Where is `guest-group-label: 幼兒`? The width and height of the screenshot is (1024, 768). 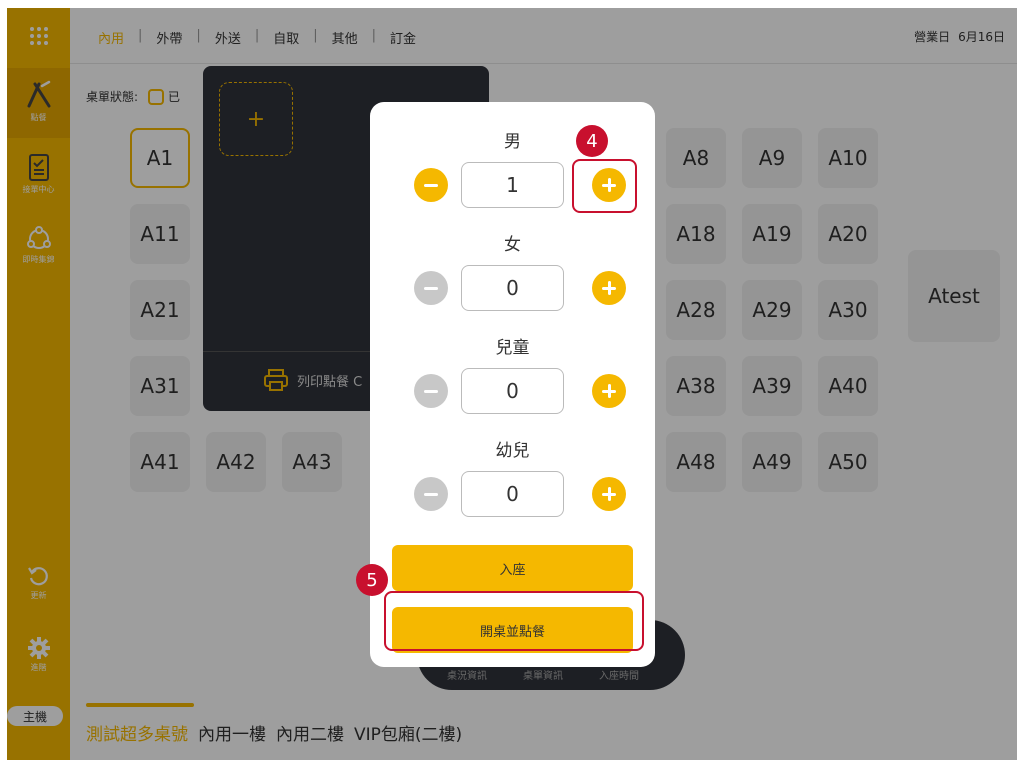 guest-group-label: 幼兒 is located at coordinates (512, 451).